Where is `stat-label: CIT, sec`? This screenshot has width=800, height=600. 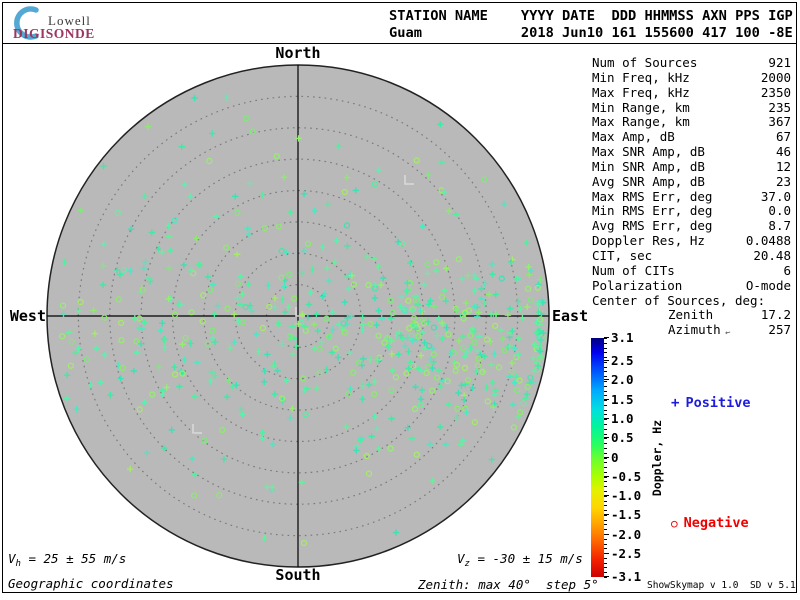 stat-label: CIT, sec is located at coordinates (622, 255).